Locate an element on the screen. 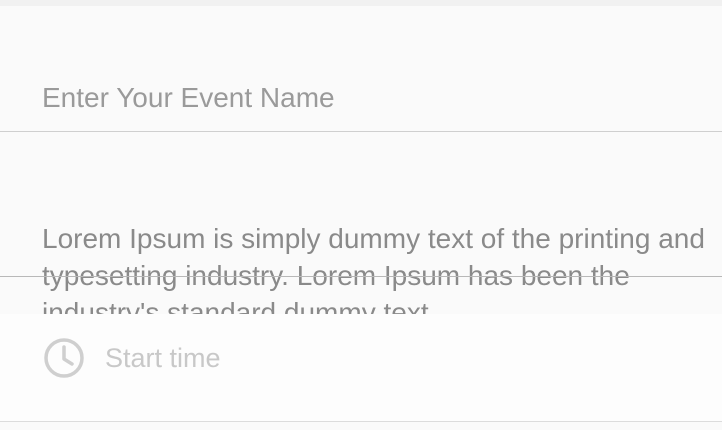  description-underline is located at coordinates (361, 276).